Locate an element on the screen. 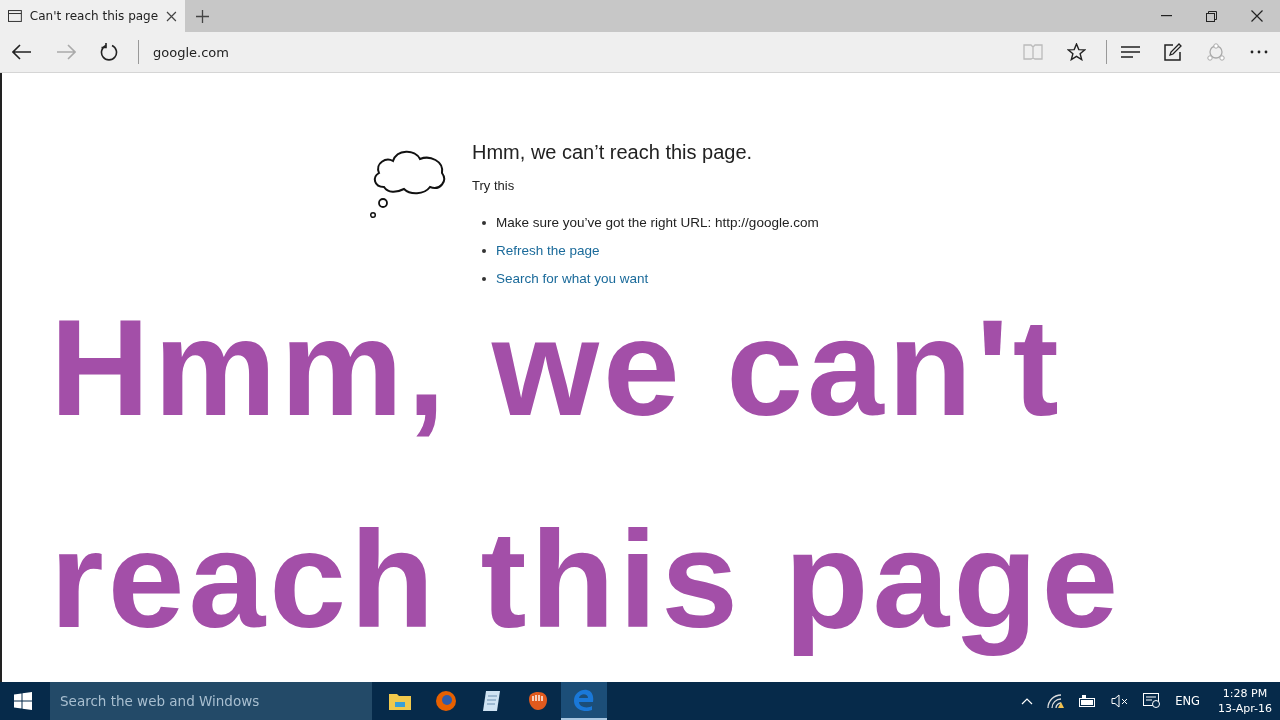 The image size is (1280, 720). restore-icon is located at coordinates (1211, 16).